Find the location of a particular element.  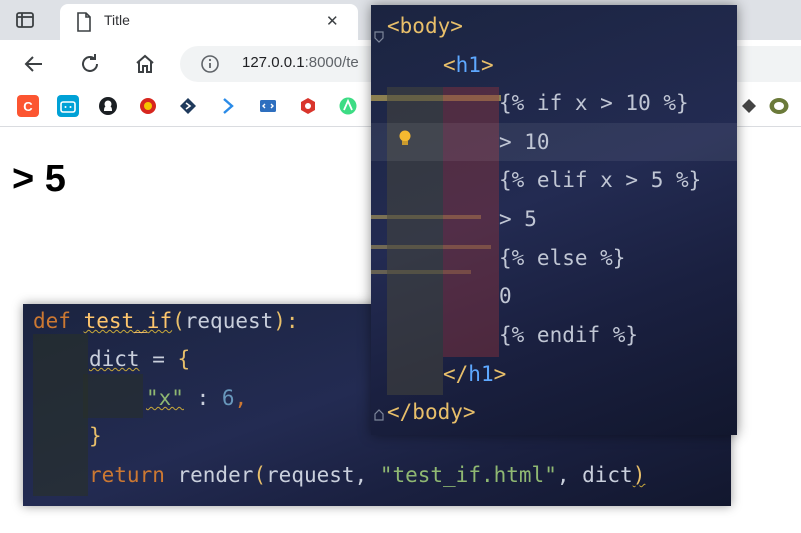

tpl-line-body-close: </body> is located at coordinates (431, 412).